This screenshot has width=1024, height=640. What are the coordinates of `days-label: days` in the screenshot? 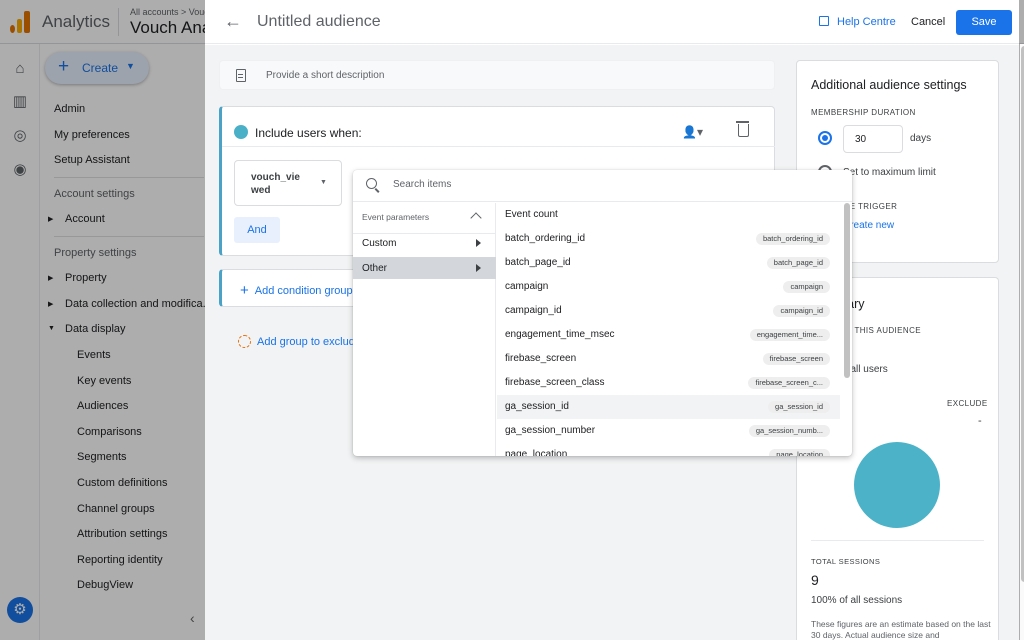 It's located at (921, 138).